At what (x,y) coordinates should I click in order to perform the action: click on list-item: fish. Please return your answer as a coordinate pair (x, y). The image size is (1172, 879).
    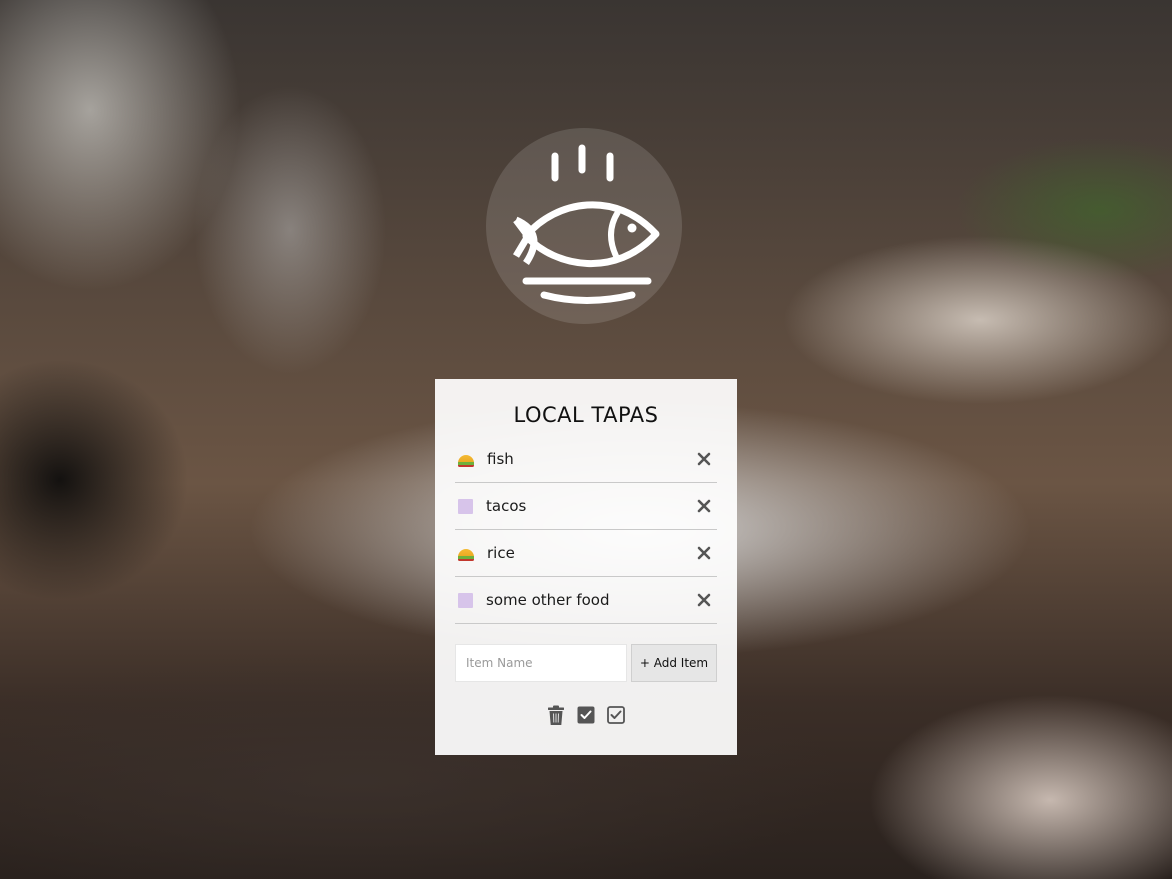
    Looking at the image, I should click on (586, 459).